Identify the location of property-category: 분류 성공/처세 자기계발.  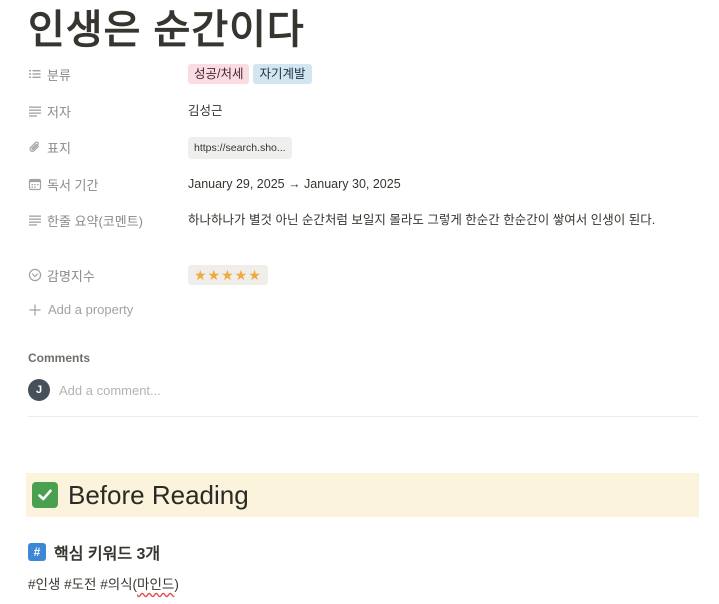
(368, 74).